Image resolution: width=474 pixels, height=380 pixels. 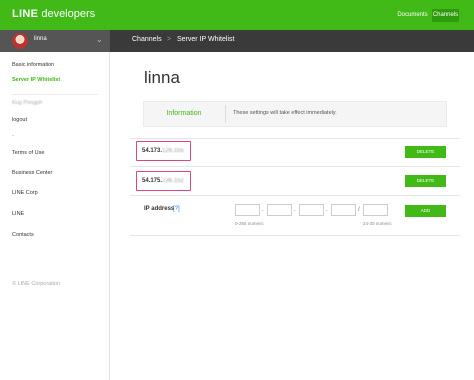 What do you see at coordinates (249, 223) in the screenshot?
I see `octet-hint: 0-255 numeric` at bounding box center [249, 223].